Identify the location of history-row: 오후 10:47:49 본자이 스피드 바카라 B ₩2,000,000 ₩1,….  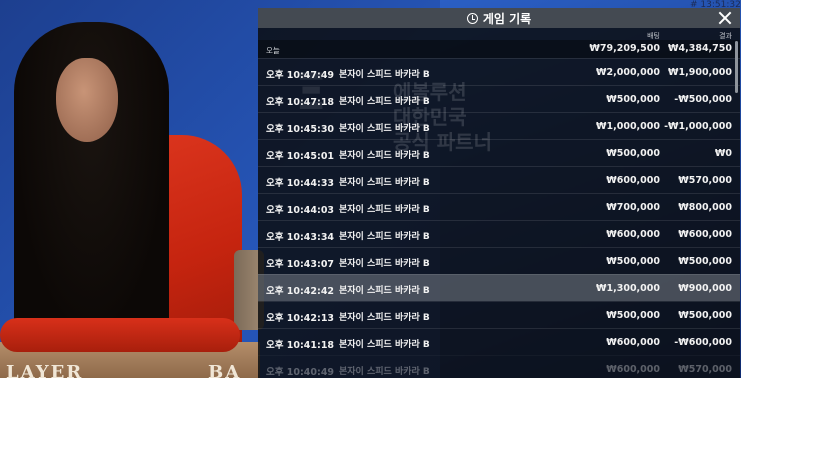
(499, 71).